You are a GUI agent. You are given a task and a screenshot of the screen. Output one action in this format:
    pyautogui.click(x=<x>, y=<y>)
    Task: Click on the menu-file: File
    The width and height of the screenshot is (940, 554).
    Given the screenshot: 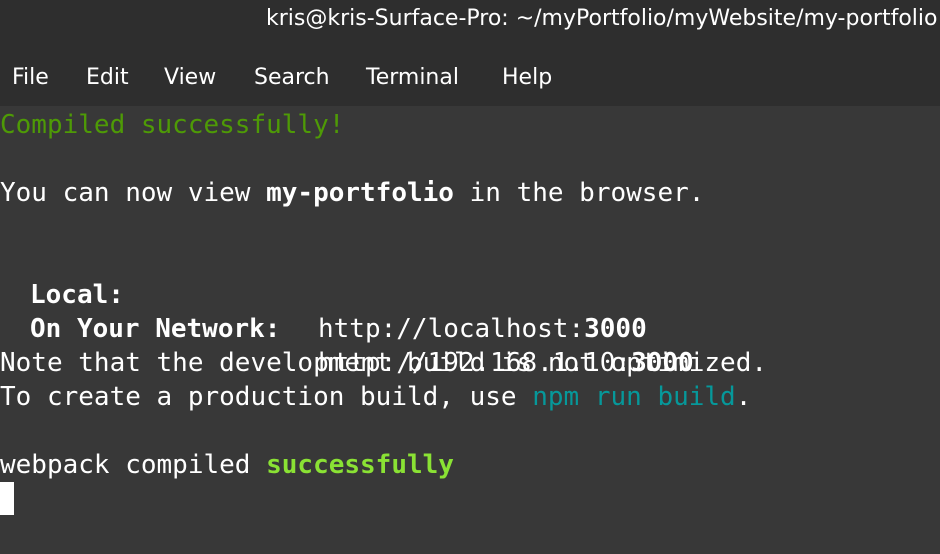 What is the action you would take?
    pyautogui.click(x=30, y=78)
    